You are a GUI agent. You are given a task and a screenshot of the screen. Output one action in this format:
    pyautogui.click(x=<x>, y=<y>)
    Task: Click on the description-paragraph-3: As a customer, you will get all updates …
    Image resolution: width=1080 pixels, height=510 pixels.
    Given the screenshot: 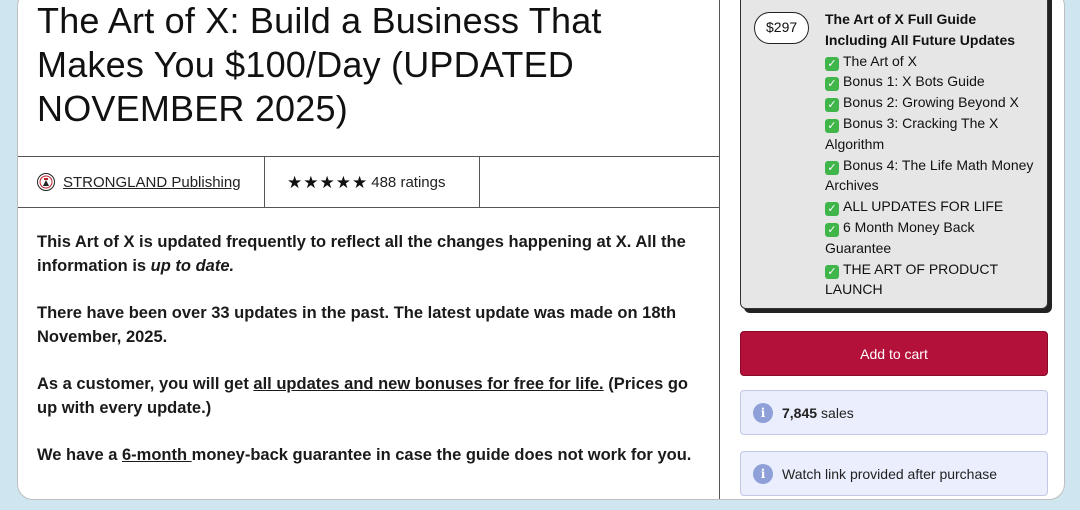 What is the action you would take?
    pyautogui.click(x=372, y=396)
    